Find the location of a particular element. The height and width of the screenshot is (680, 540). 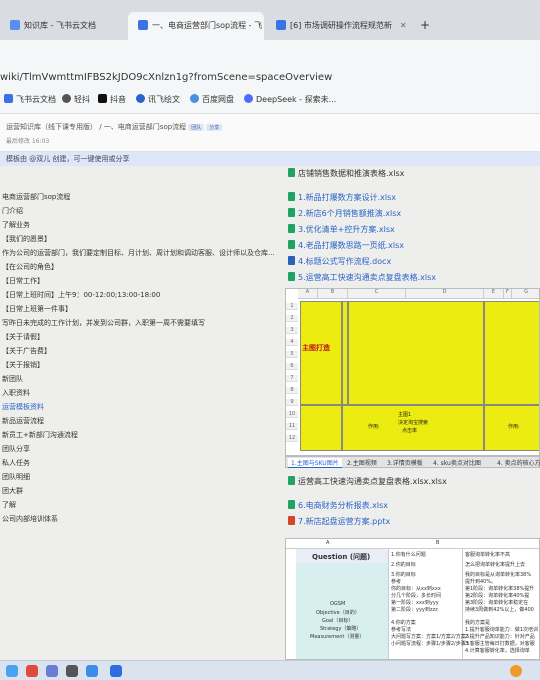

outline-item: 【关于广告费】 is located at coordinates (26, 351).